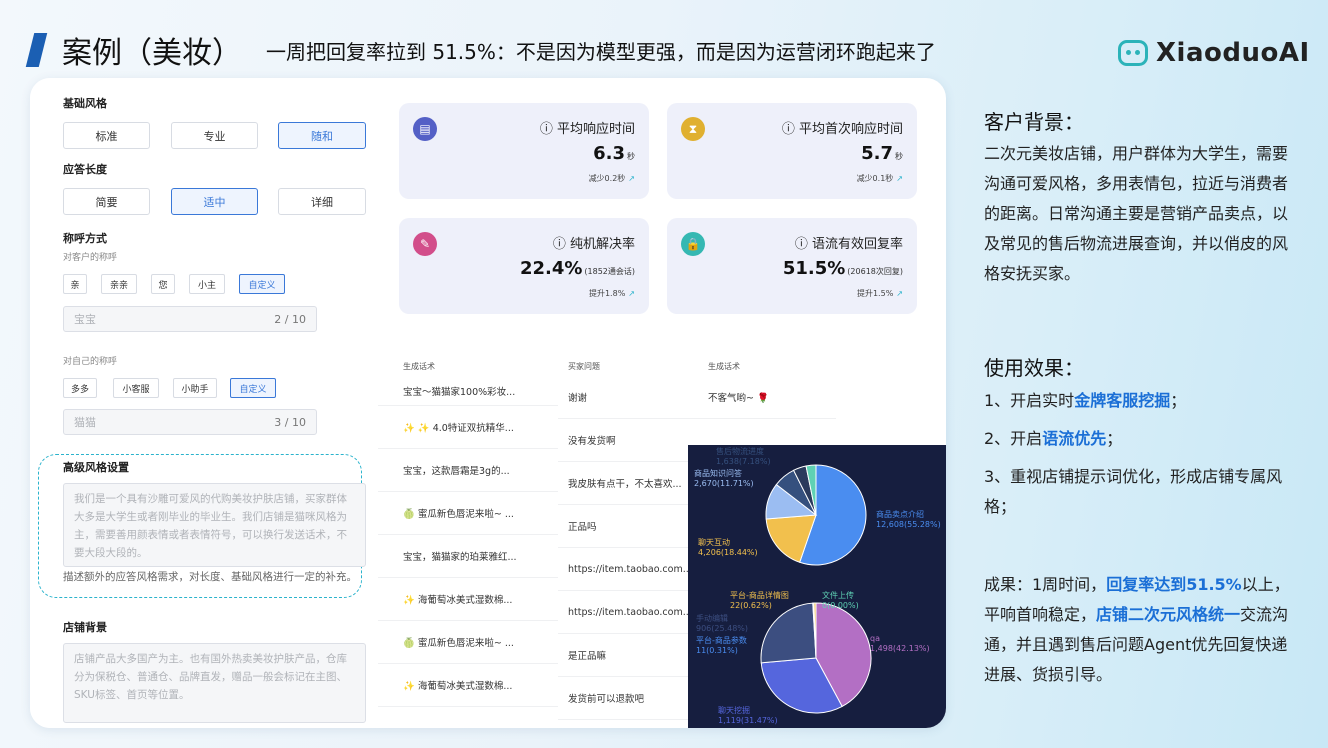 The width and height of the screenshot is (1328, 748). Describe the element at coordinates (210, 577) in the screenshot. I see `advanced-style-description: 描述额外的应答风格需求，对长度、基础风格进行一定的补充。` at that location.